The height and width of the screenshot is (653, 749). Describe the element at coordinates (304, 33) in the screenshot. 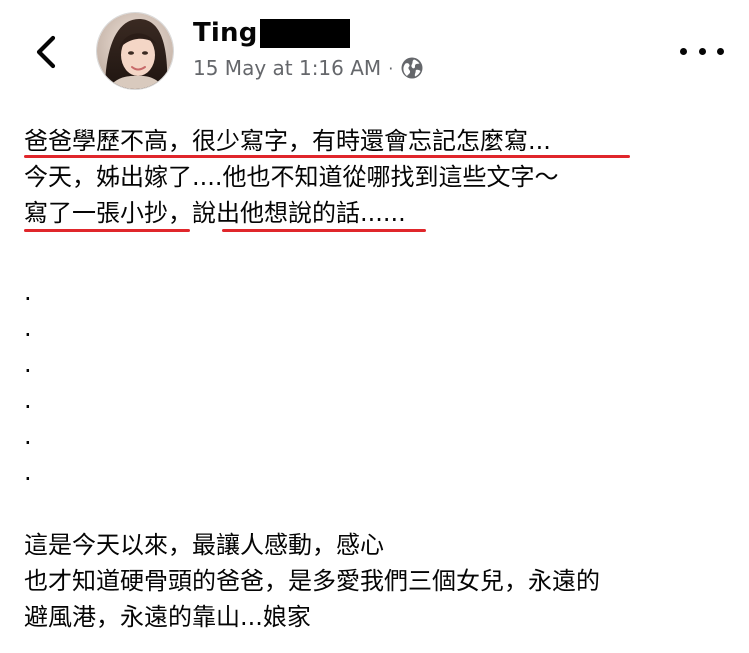

I see `redaction-block` at that location.